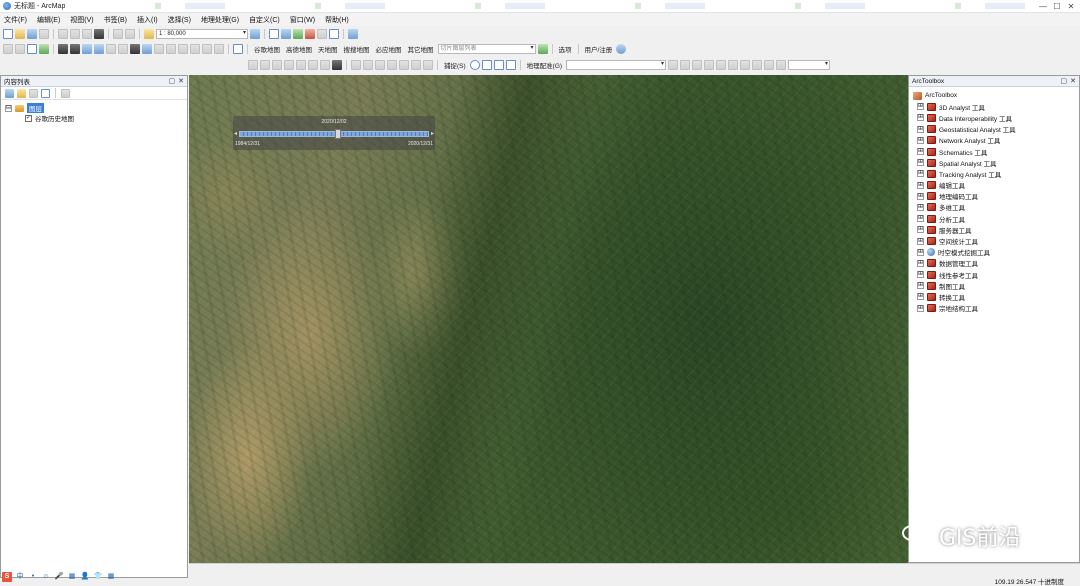 Image resolution: width=1080 pixels, height=586 pixels. Describe the element at coordinates (20, 49) in the screenshot. I see `zoom-out-icon` at that location.